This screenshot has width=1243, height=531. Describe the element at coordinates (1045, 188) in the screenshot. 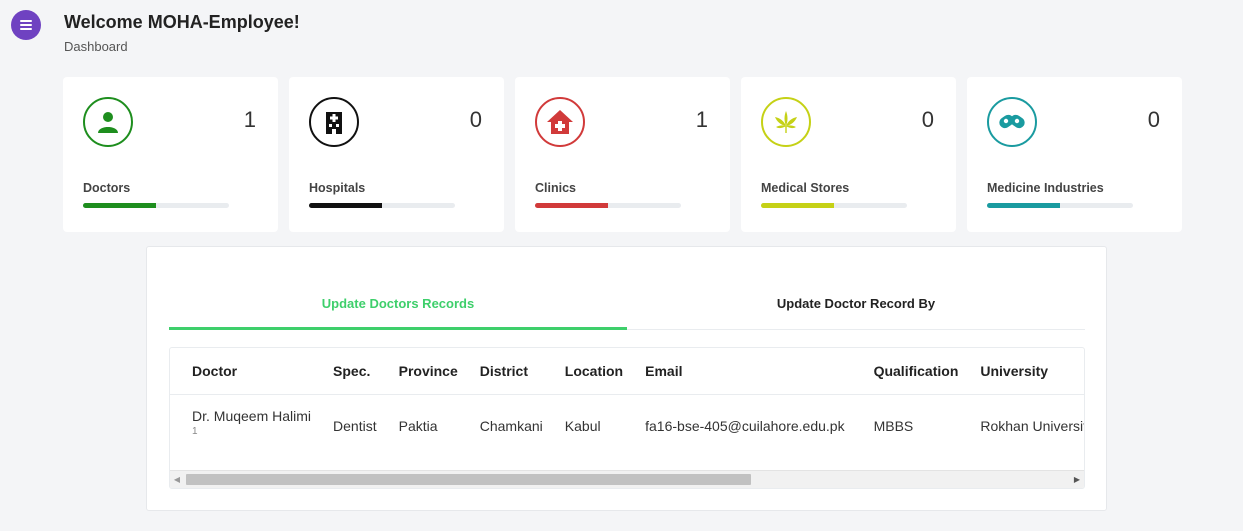

I see `stat-label: Medicine Industries` at that location.